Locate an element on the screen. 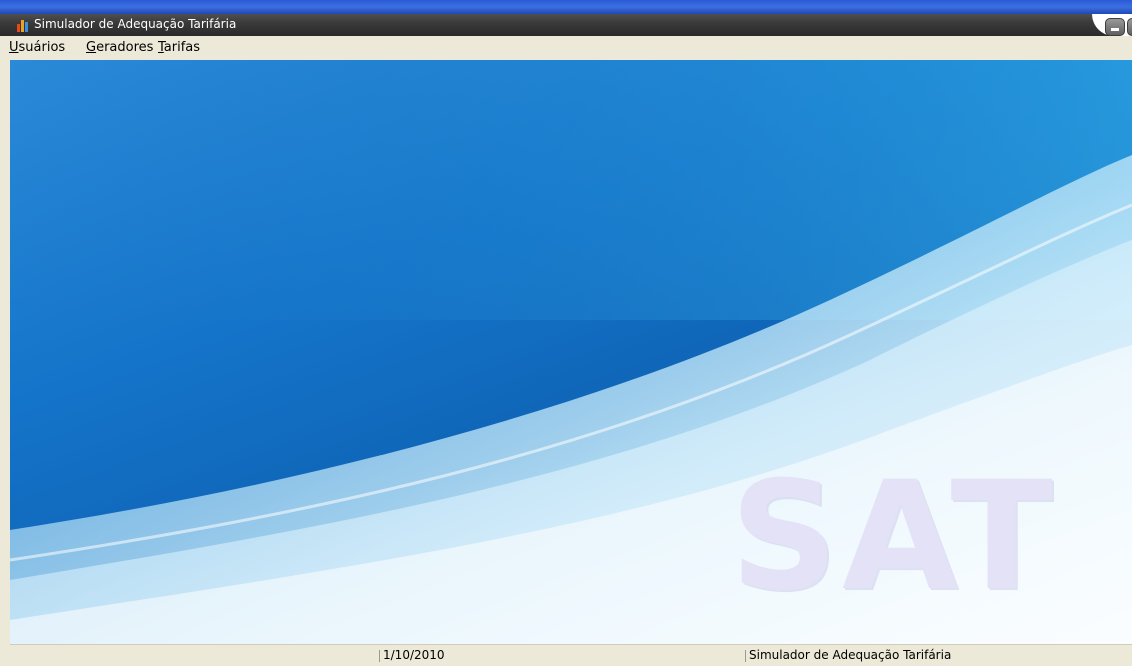  status-bar is located at coordinates (571, 655).